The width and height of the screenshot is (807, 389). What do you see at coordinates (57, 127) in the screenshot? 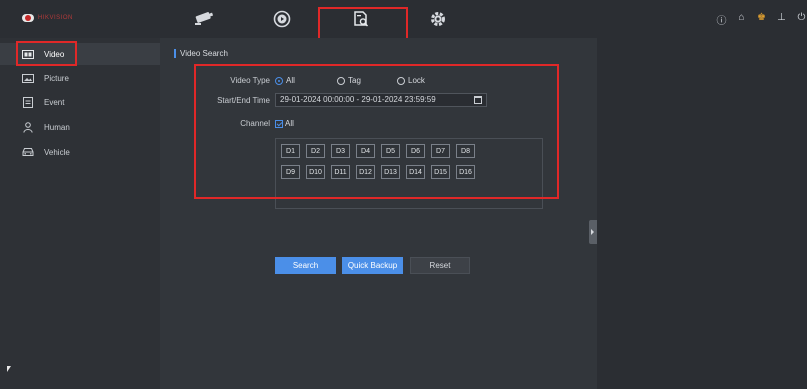
I see `sidebar-item-label: Human` at bounding box center [57, 127].